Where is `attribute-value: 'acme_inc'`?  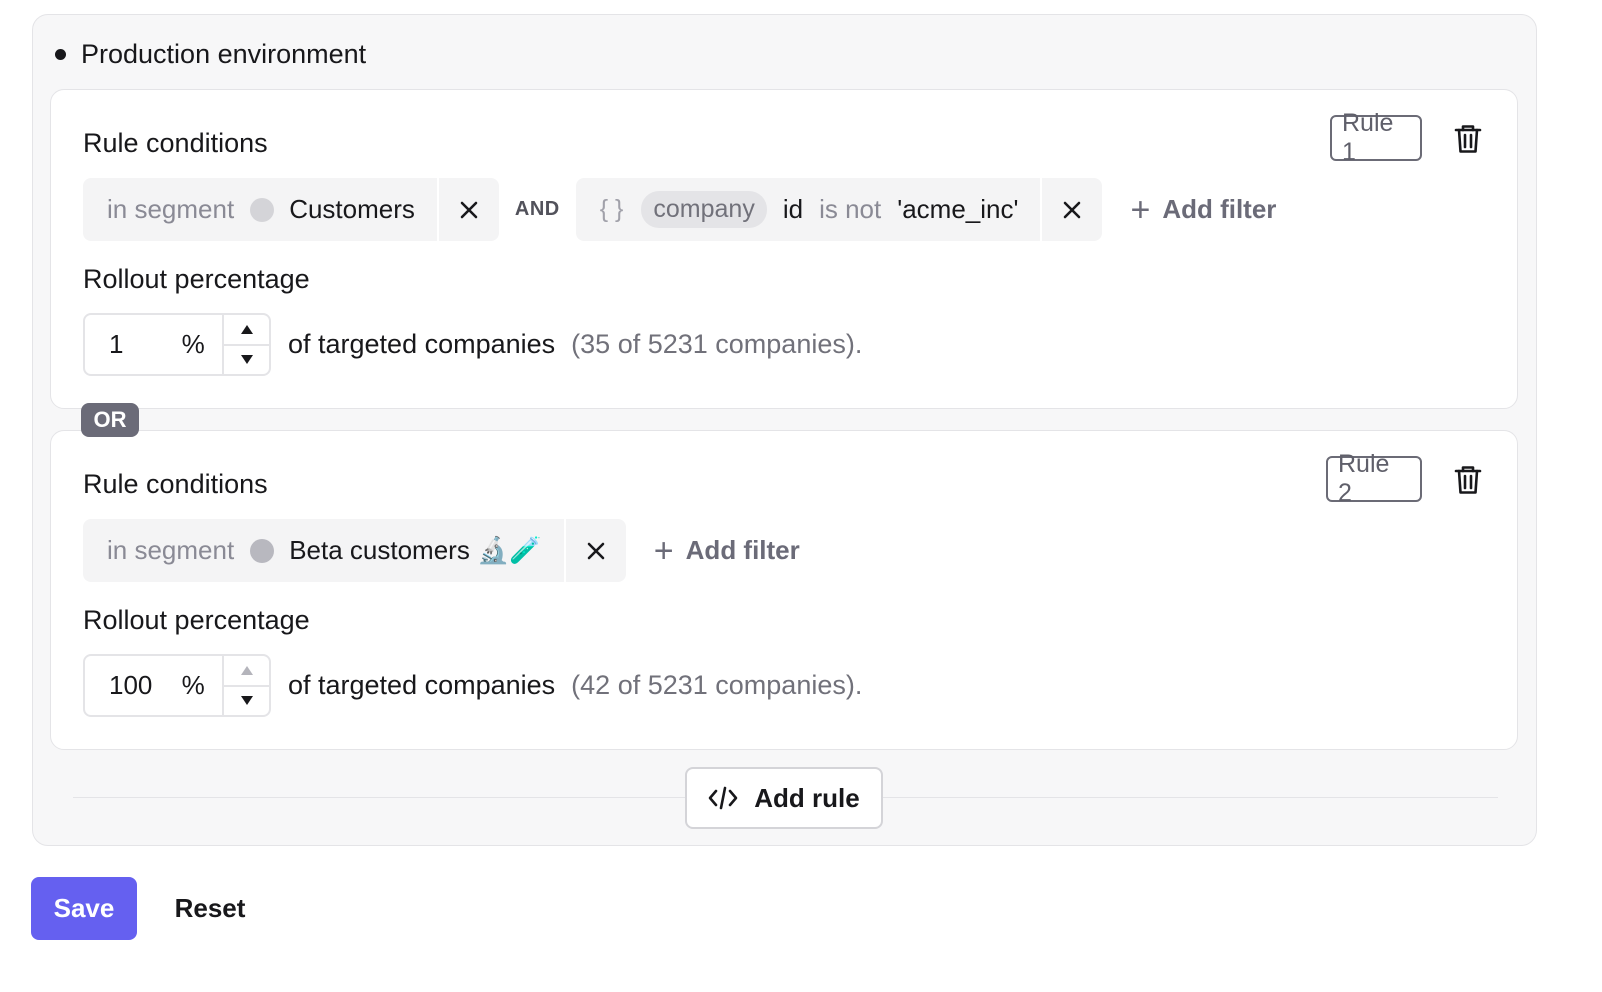
attribute-value: 'acme_inc' is located at coordinates (958, 209).